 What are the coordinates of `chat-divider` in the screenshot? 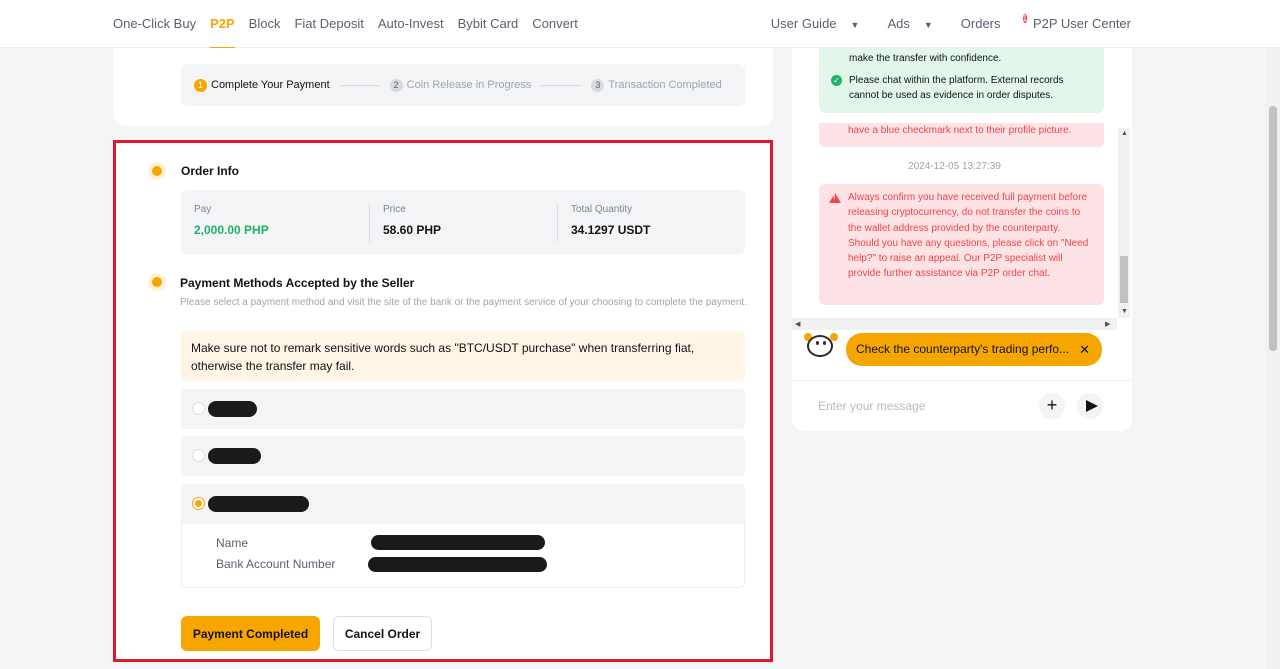 It's located at (962, 380).